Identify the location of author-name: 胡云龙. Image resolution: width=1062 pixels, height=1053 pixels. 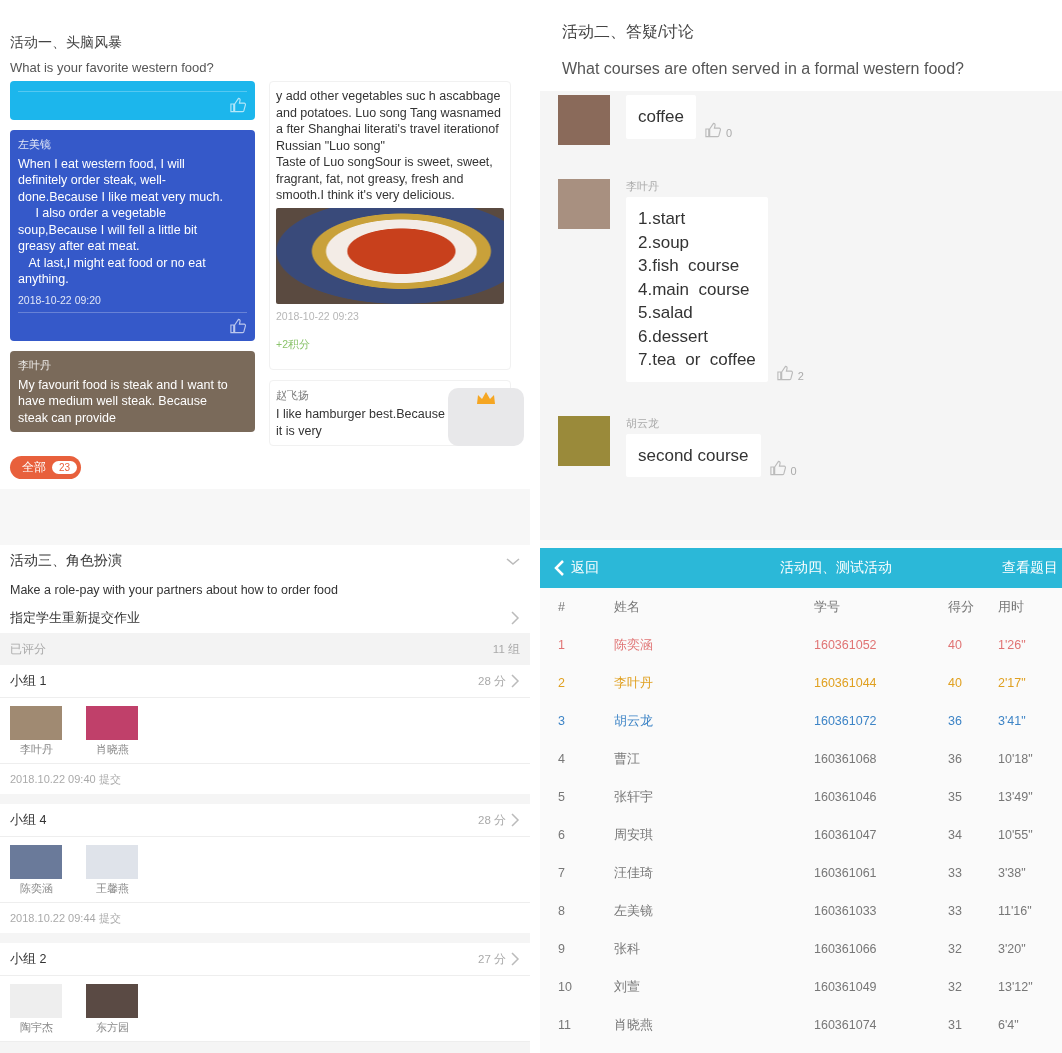
(643, 423).